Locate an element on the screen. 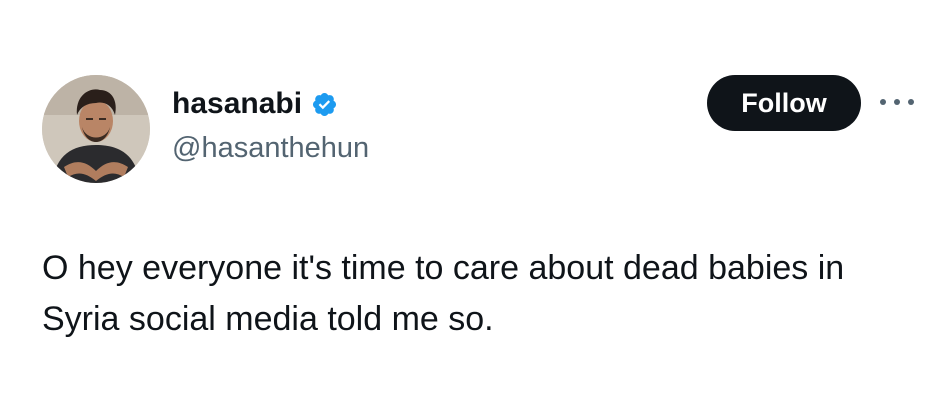 This screenshot has width=947, height=410. user-handle: @hasanthehun is located at coordinates (270, 148).